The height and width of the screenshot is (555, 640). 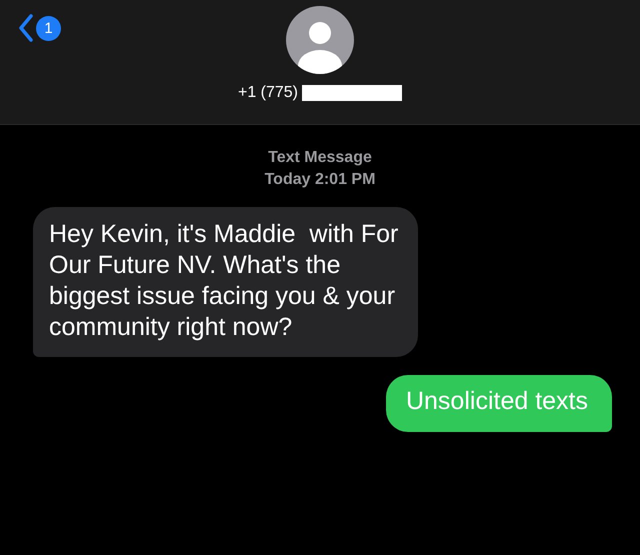 What do you see at coordinates (320, 40) in the screenshot?
I see `avatar-icon` at bounding box center [320, 40].